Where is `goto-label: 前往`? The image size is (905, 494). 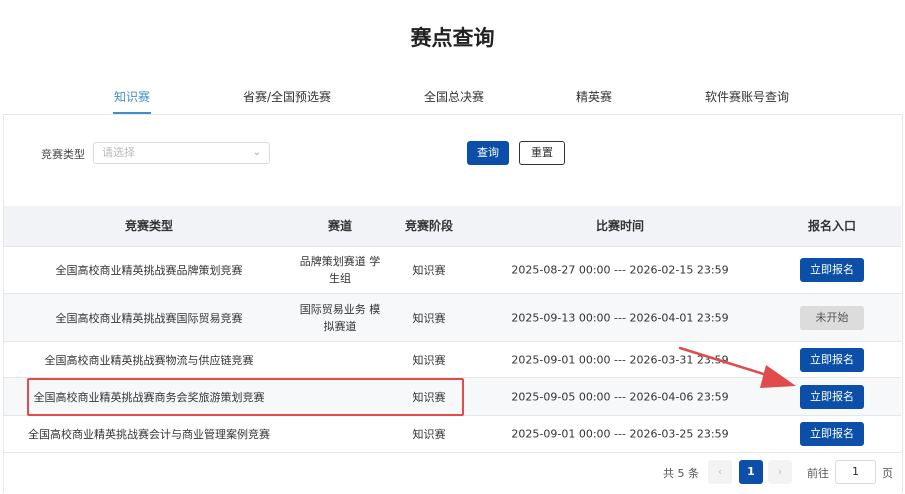 goto-label: 前往 is located at coordinates (818, 473).